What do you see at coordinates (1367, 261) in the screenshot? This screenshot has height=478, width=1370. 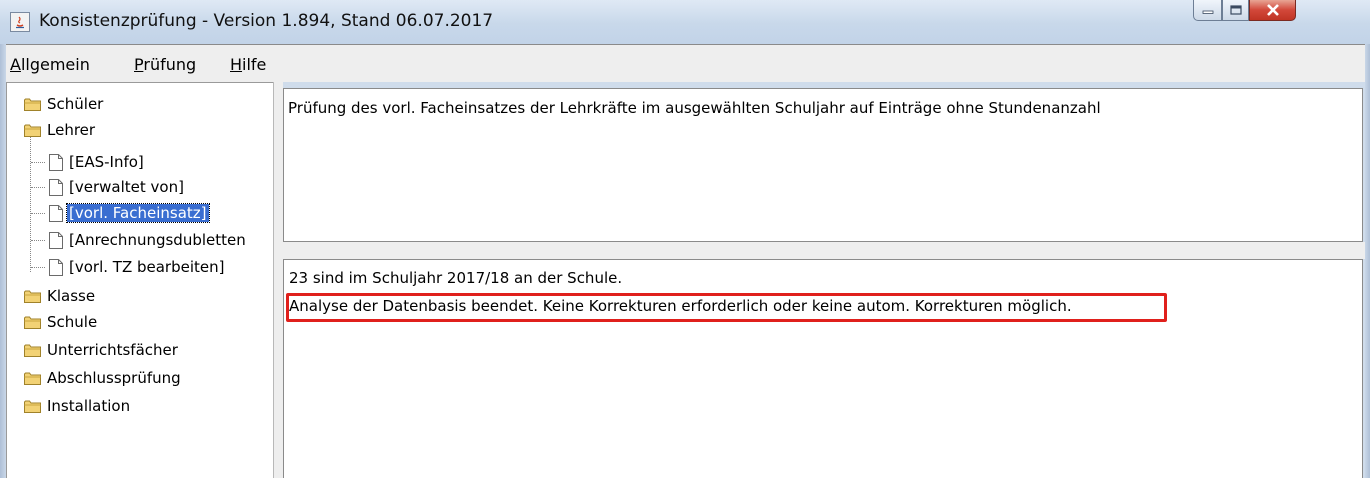 I see `window-frame-right` at bounding box center [1367, 261].